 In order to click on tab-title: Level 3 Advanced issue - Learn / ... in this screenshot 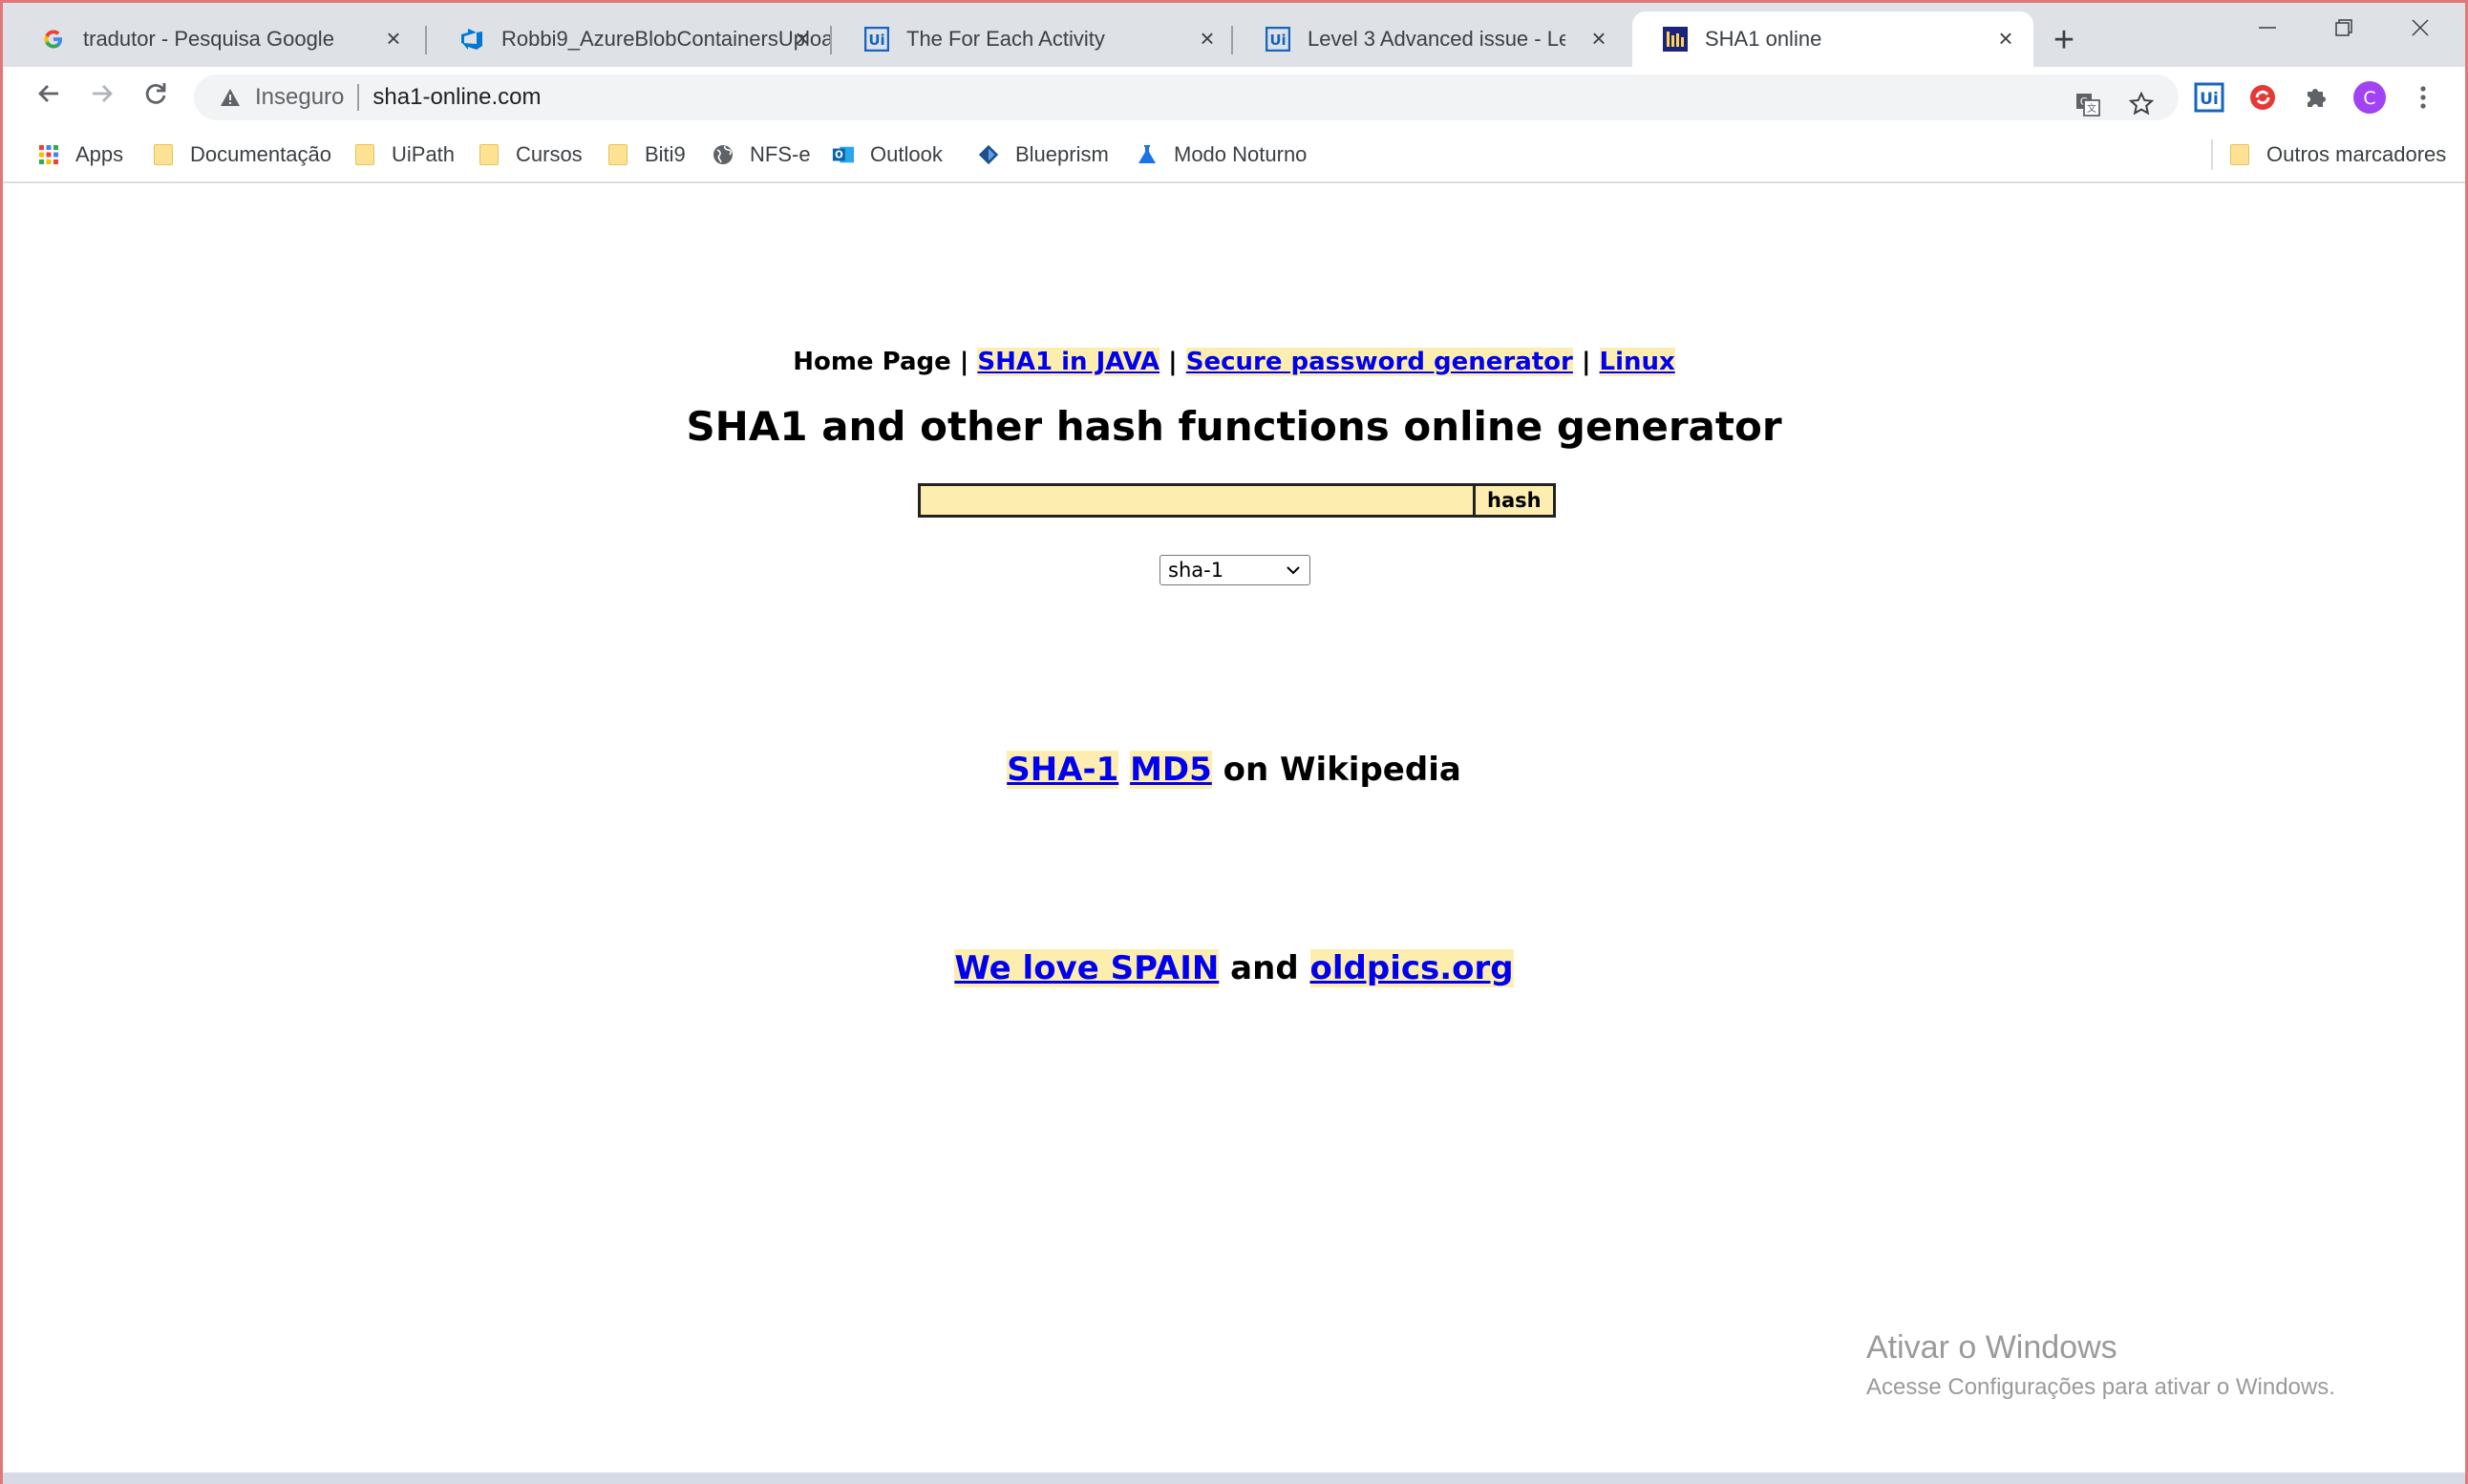, I will do `click(1437, 39)`.